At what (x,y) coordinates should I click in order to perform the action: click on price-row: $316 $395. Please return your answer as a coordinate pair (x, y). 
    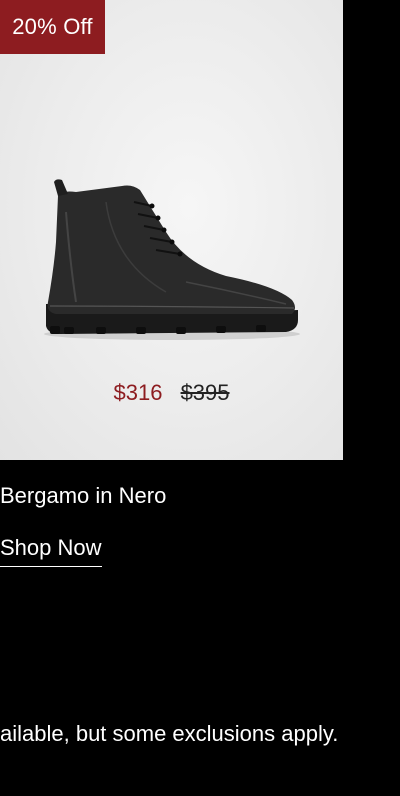
    Looking at the image, I should click on (171, 393).